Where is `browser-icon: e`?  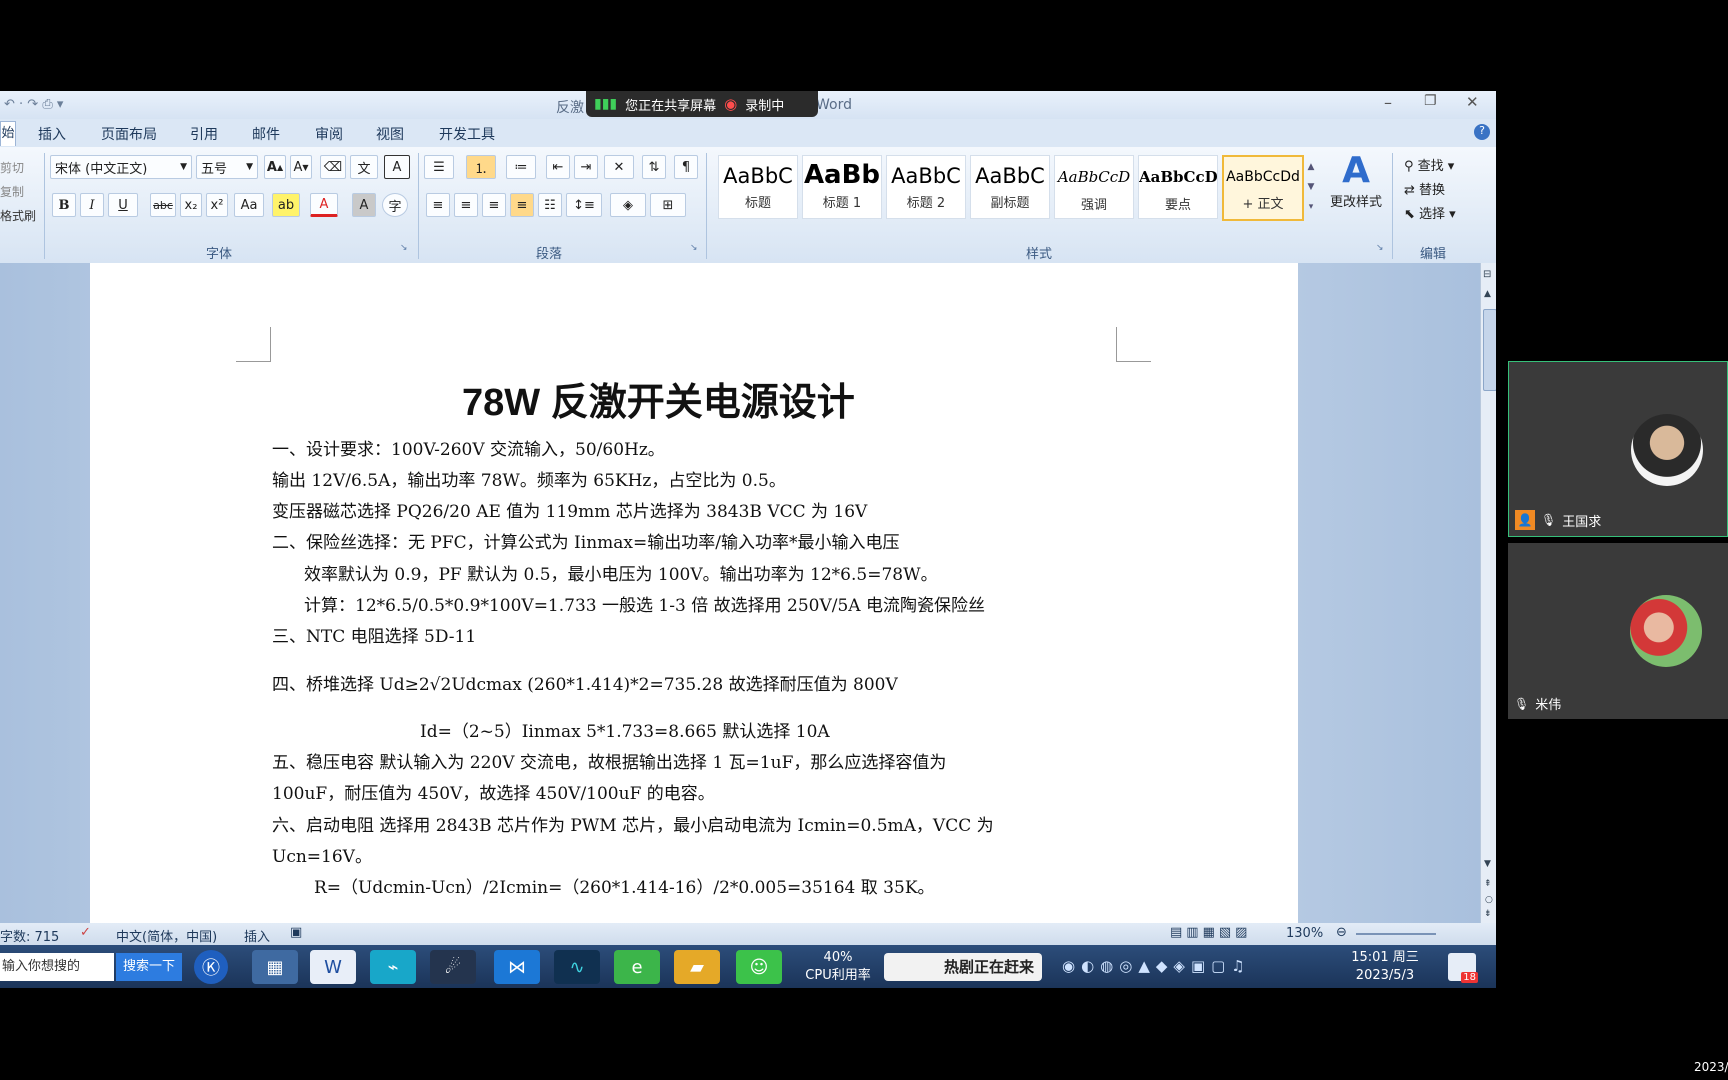 browser-icon: e is located at coordinates (637, 967).